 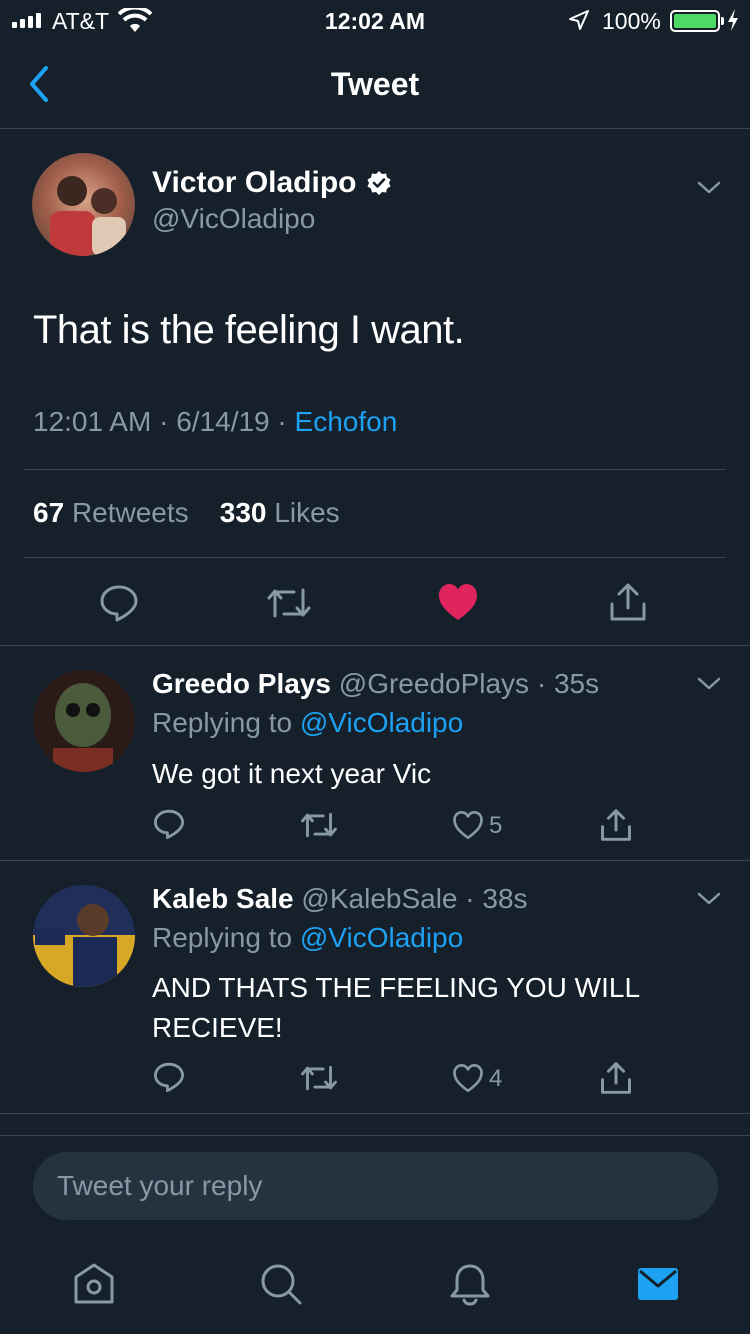 I want to click on battery-icon, so click(x=697, y=21).